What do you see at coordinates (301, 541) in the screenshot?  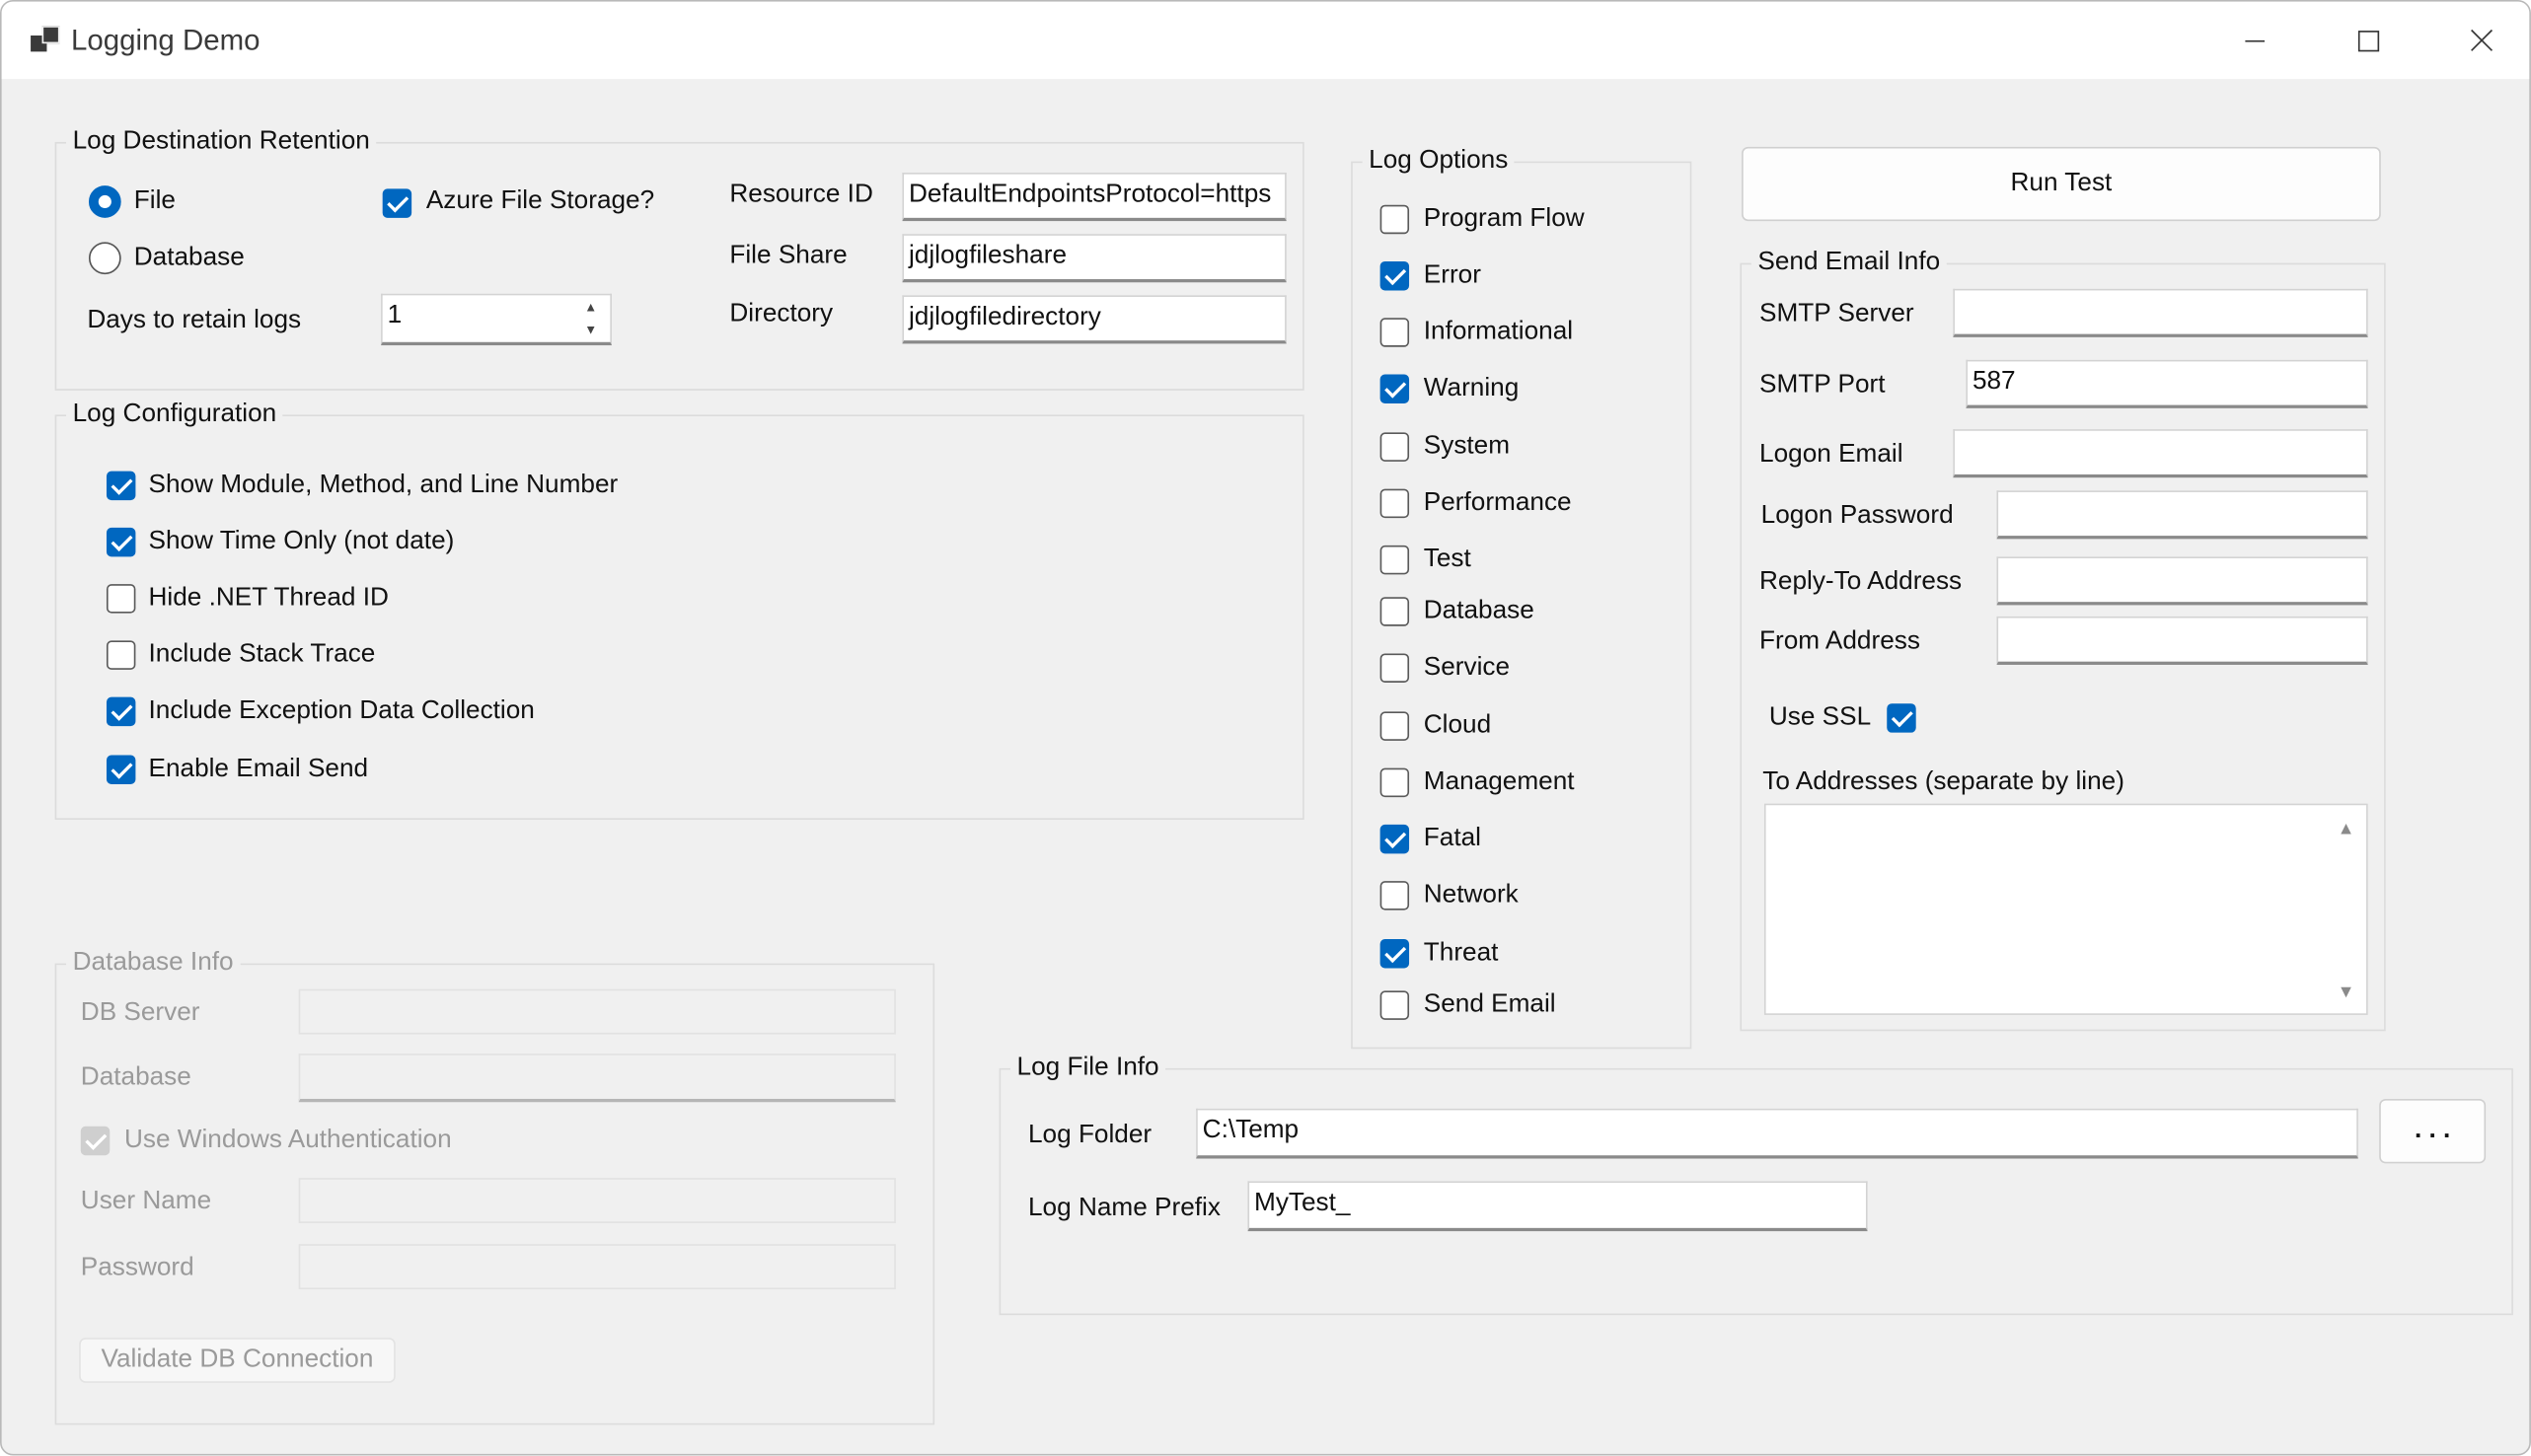 I see `config-label: Show Time Only (not date)` at bounding box center [301, 541].